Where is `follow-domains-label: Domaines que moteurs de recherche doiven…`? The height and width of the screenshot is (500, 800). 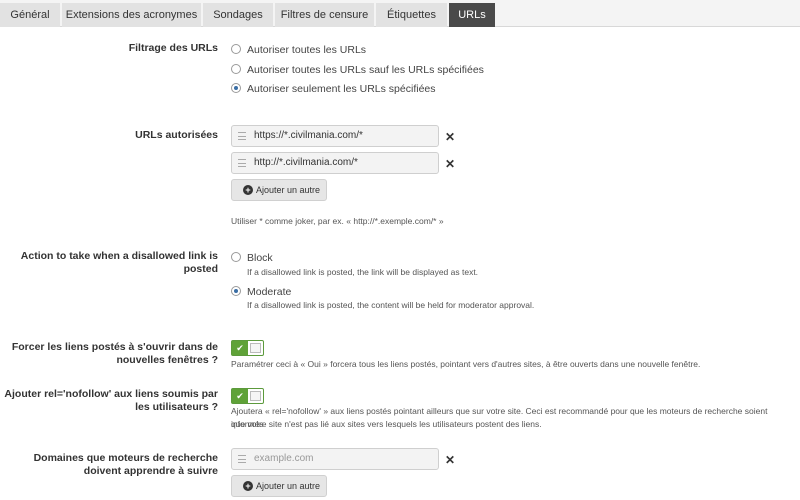 follow-domains-label: Domaines que moteurs de recherche doiven… is located at coordinates (125, 464).